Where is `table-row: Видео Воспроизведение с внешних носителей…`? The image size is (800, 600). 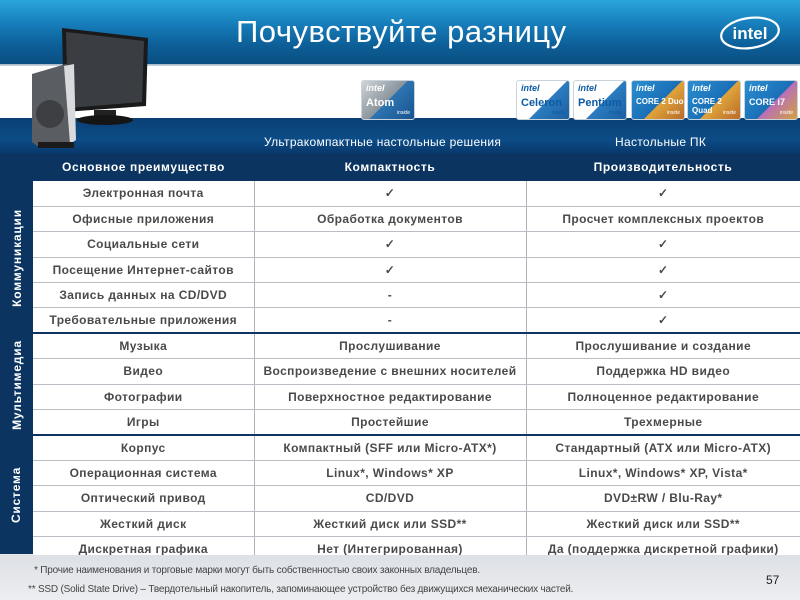 table-row: Видео Воспроизведение с внешних носителей… is located at coordinates (416, 371).